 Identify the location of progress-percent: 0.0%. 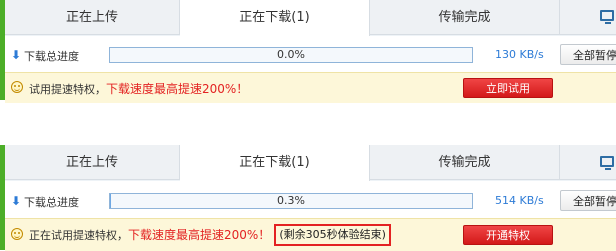
(291, 54).